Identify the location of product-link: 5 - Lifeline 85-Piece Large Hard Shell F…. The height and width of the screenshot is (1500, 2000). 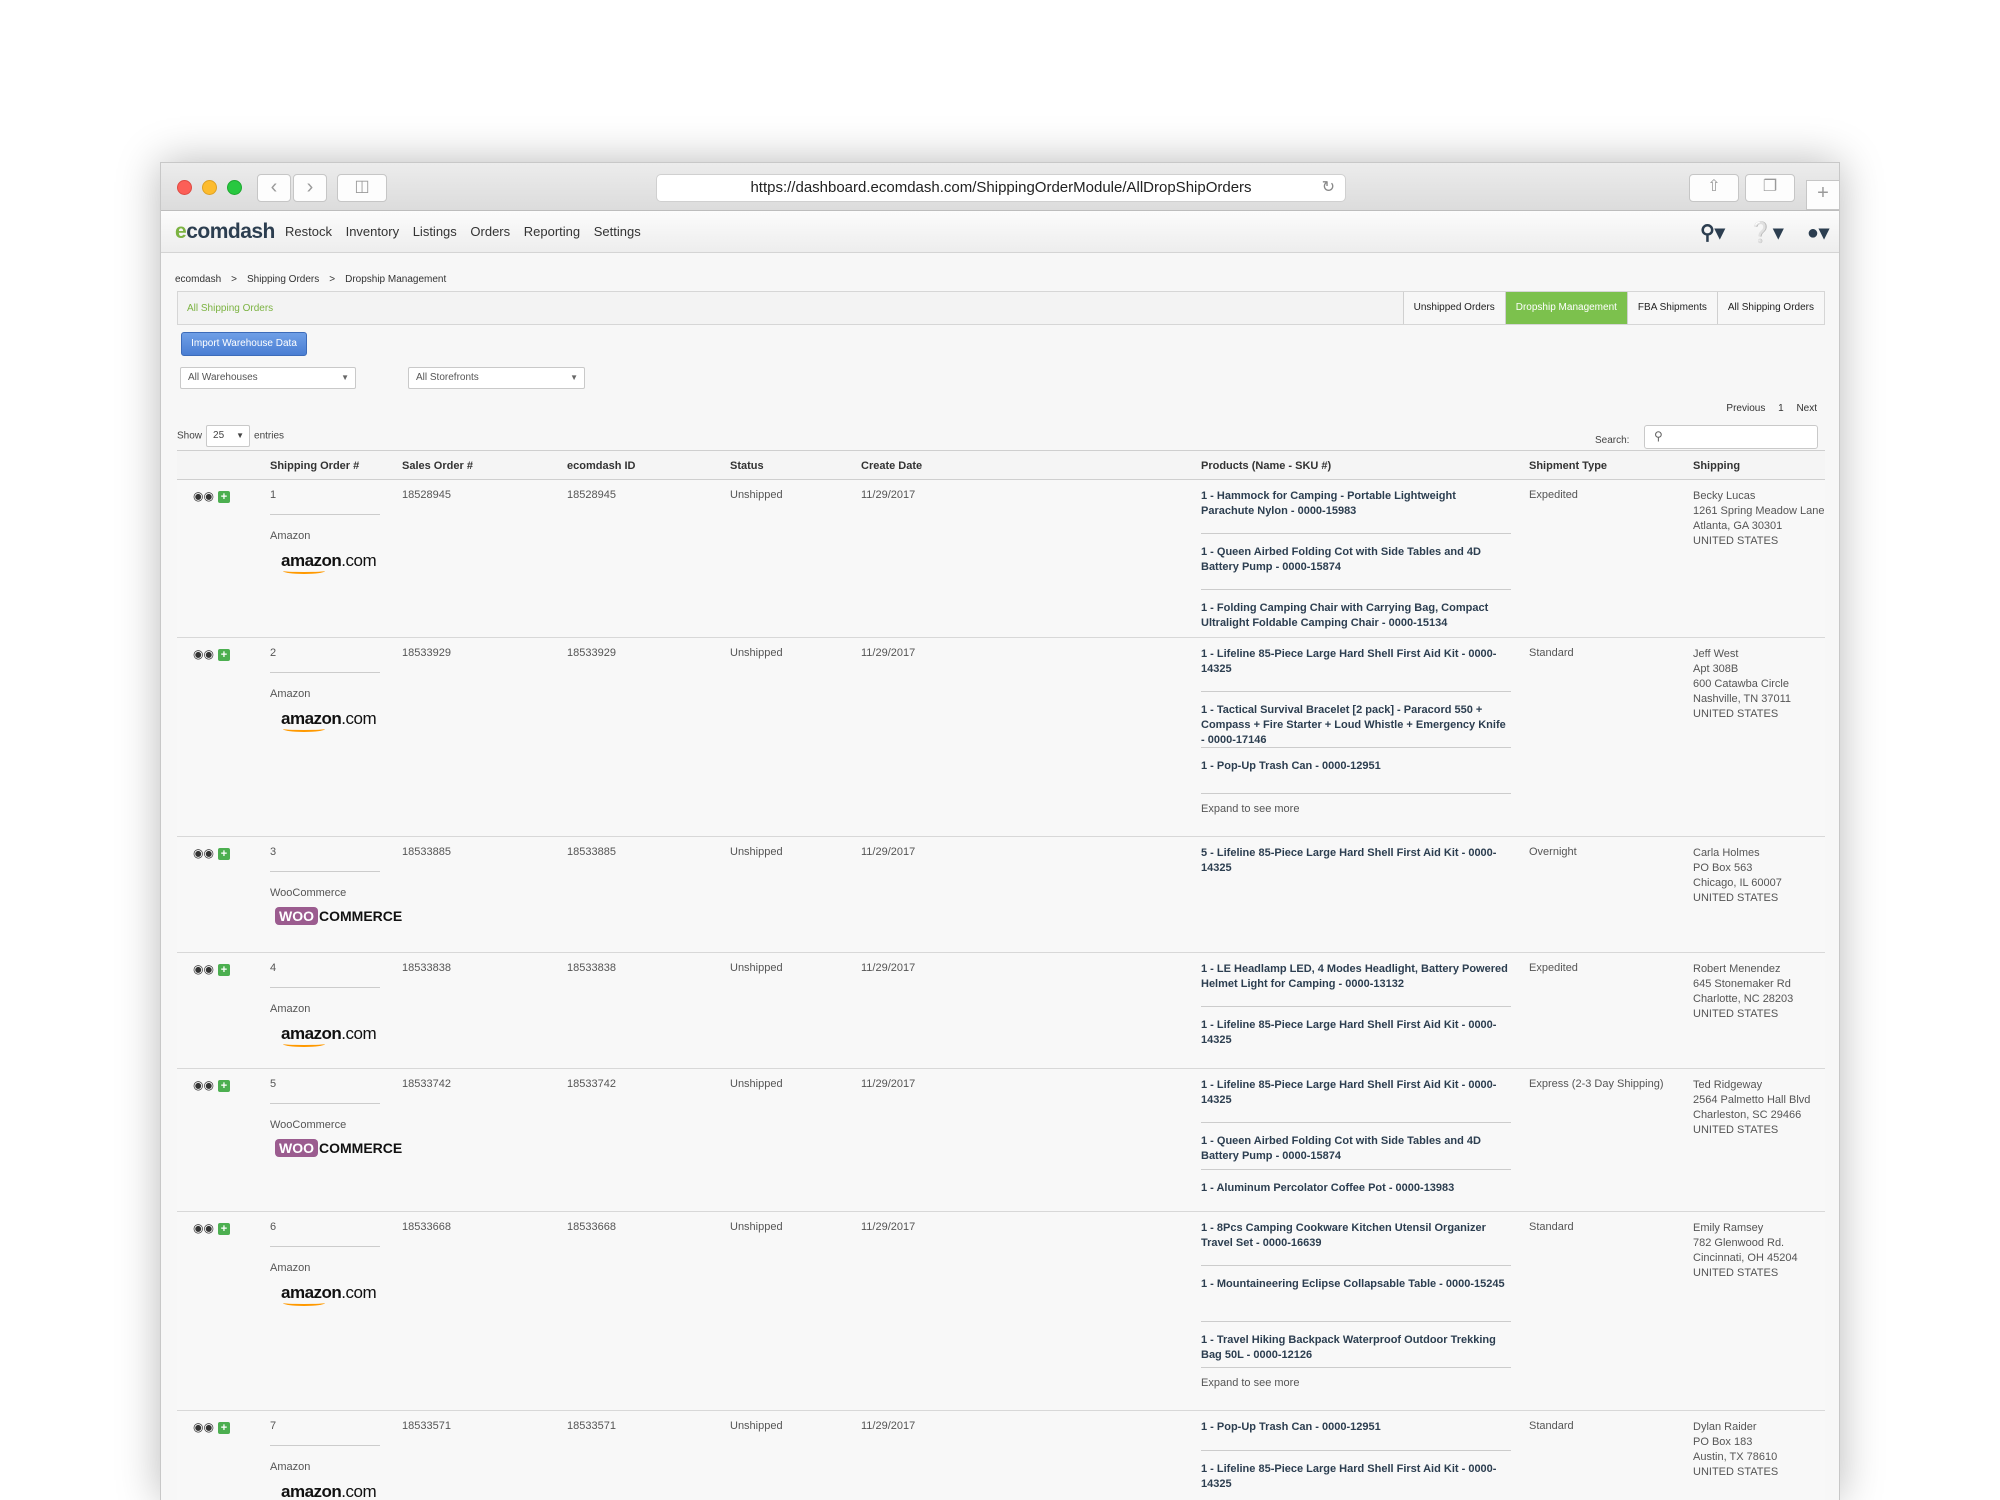
(1356, 861).